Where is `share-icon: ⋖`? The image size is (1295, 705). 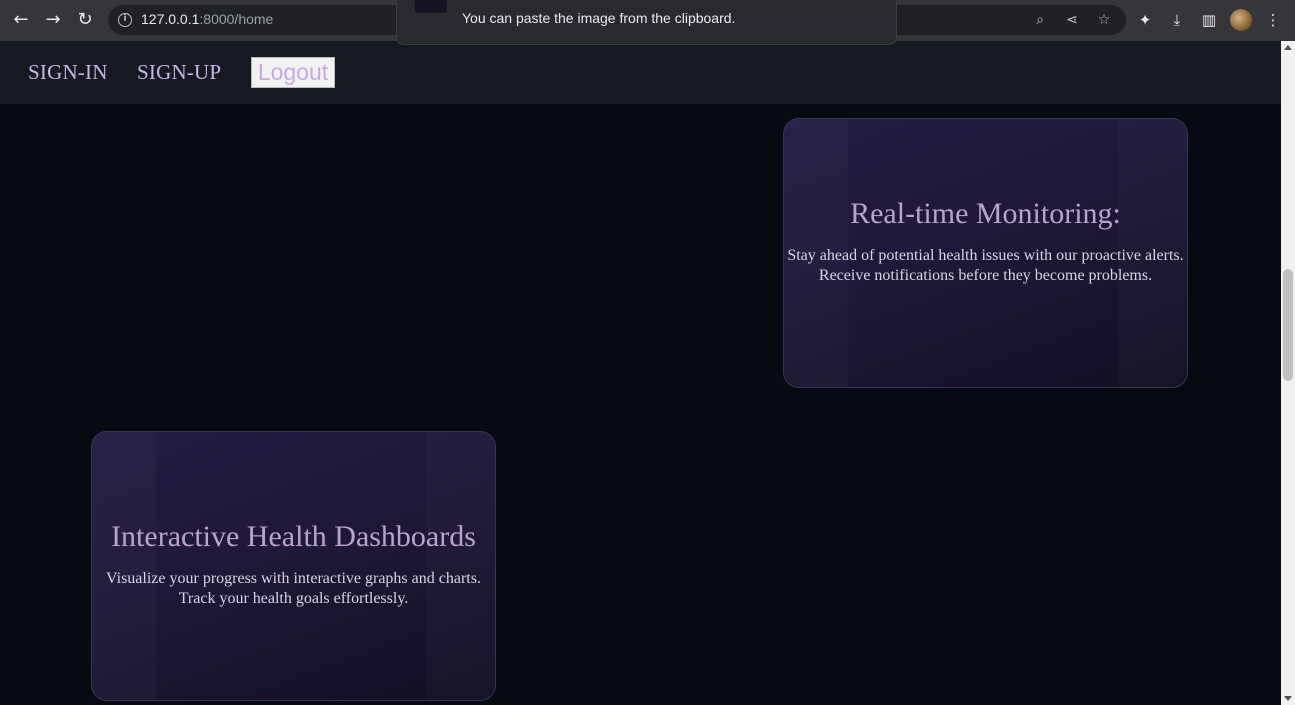 share-icon: ⋖ is located at coordinates (1072, 20).